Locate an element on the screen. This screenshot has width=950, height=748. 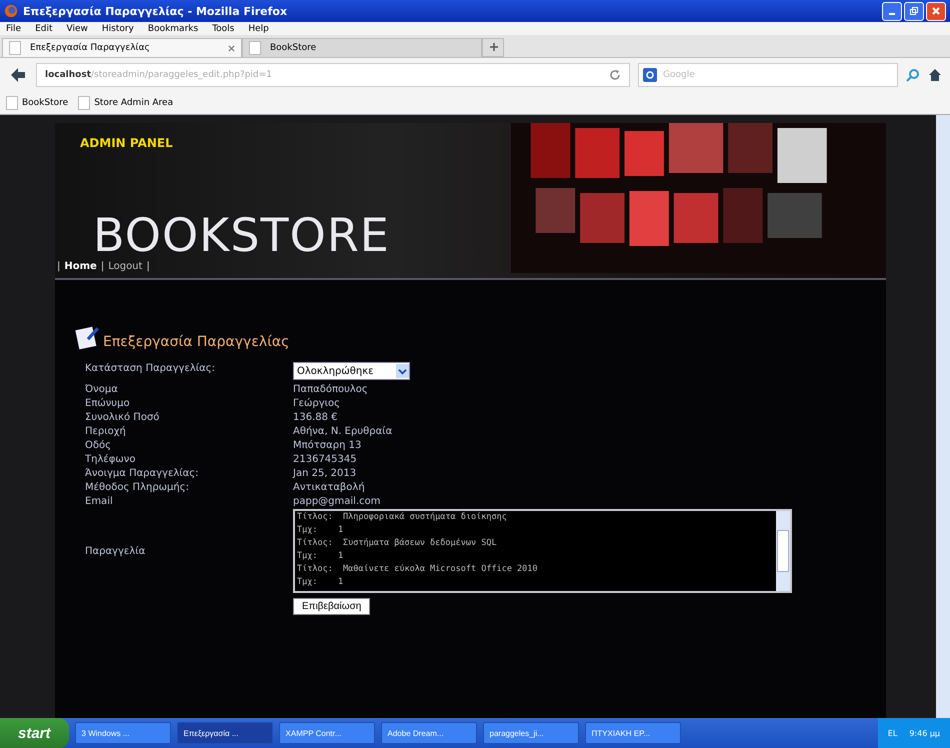
search-engine-icon is located at coordinates (650, 75).